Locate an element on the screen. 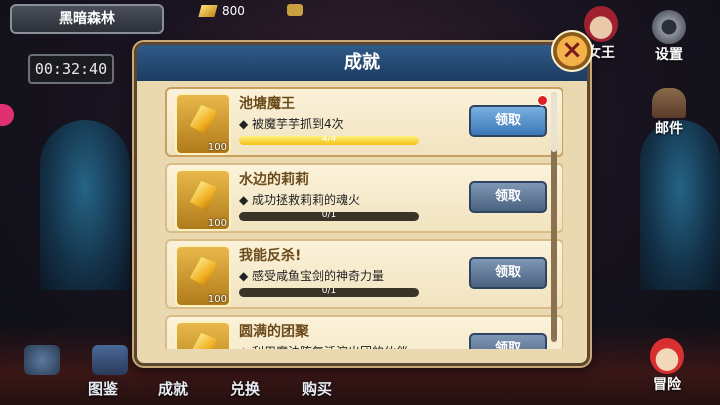  location-tab: 黑暗森林 is located at coordinates (87, 19).